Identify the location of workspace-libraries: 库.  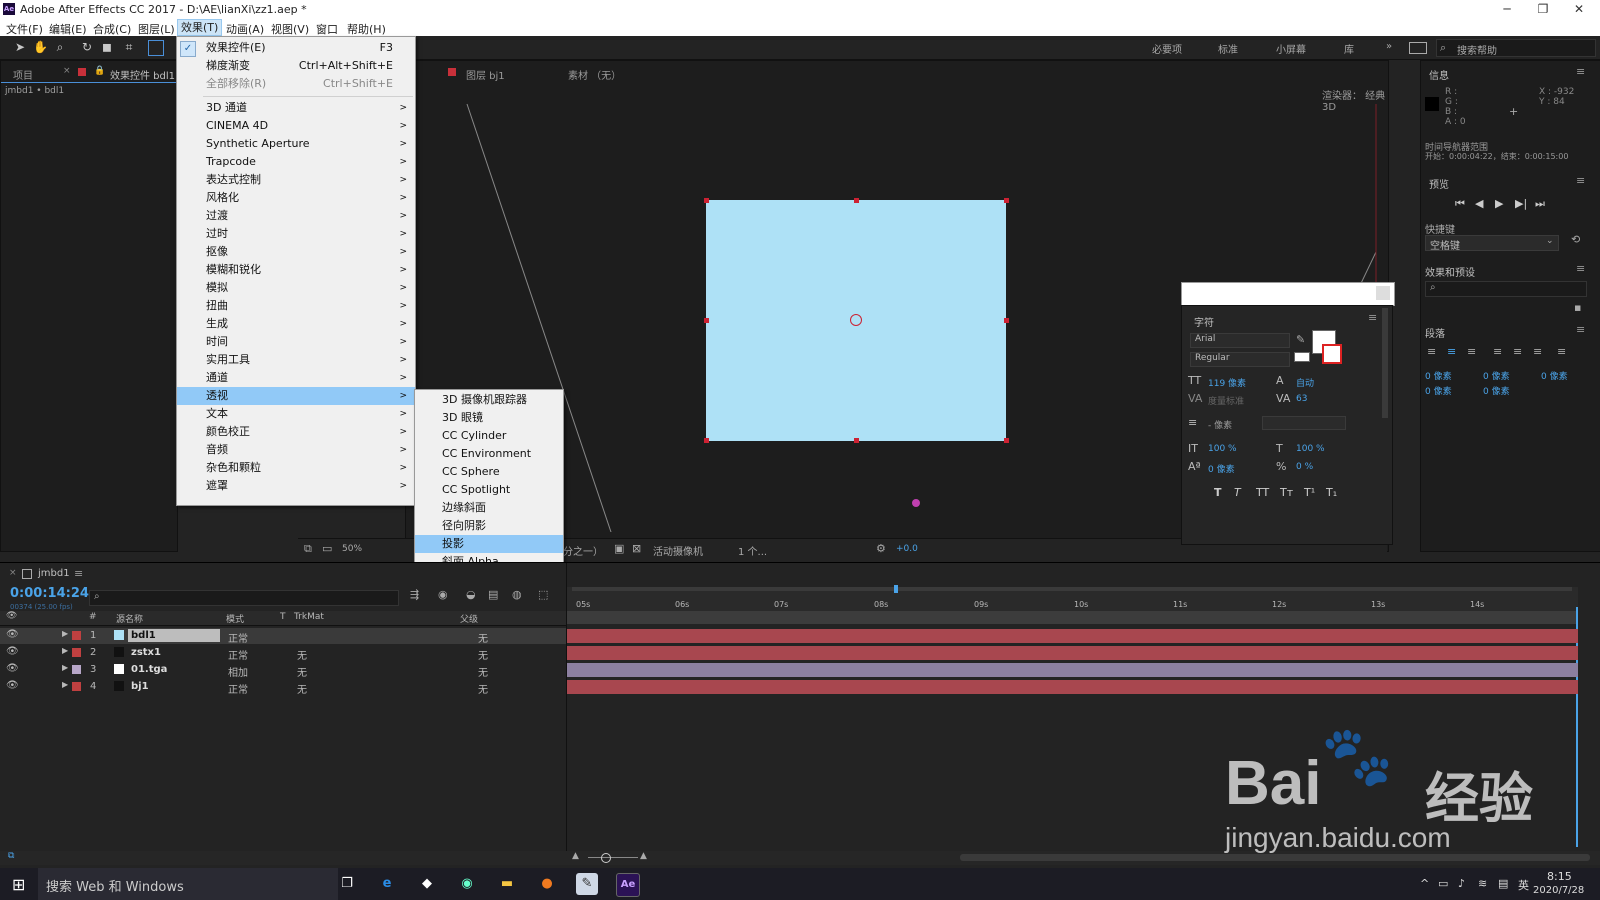
(1349, 48).